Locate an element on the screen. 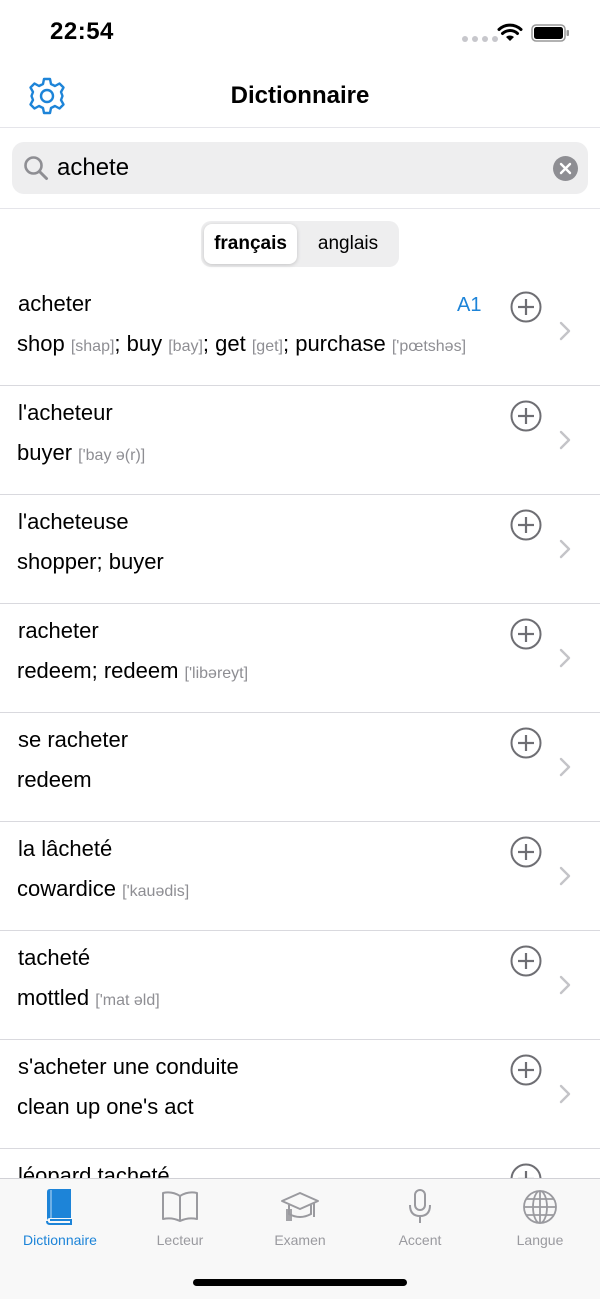 The width and height of the screenshot is (600, 1299). entry-translation: redeem is located at coordinates (54, 780).